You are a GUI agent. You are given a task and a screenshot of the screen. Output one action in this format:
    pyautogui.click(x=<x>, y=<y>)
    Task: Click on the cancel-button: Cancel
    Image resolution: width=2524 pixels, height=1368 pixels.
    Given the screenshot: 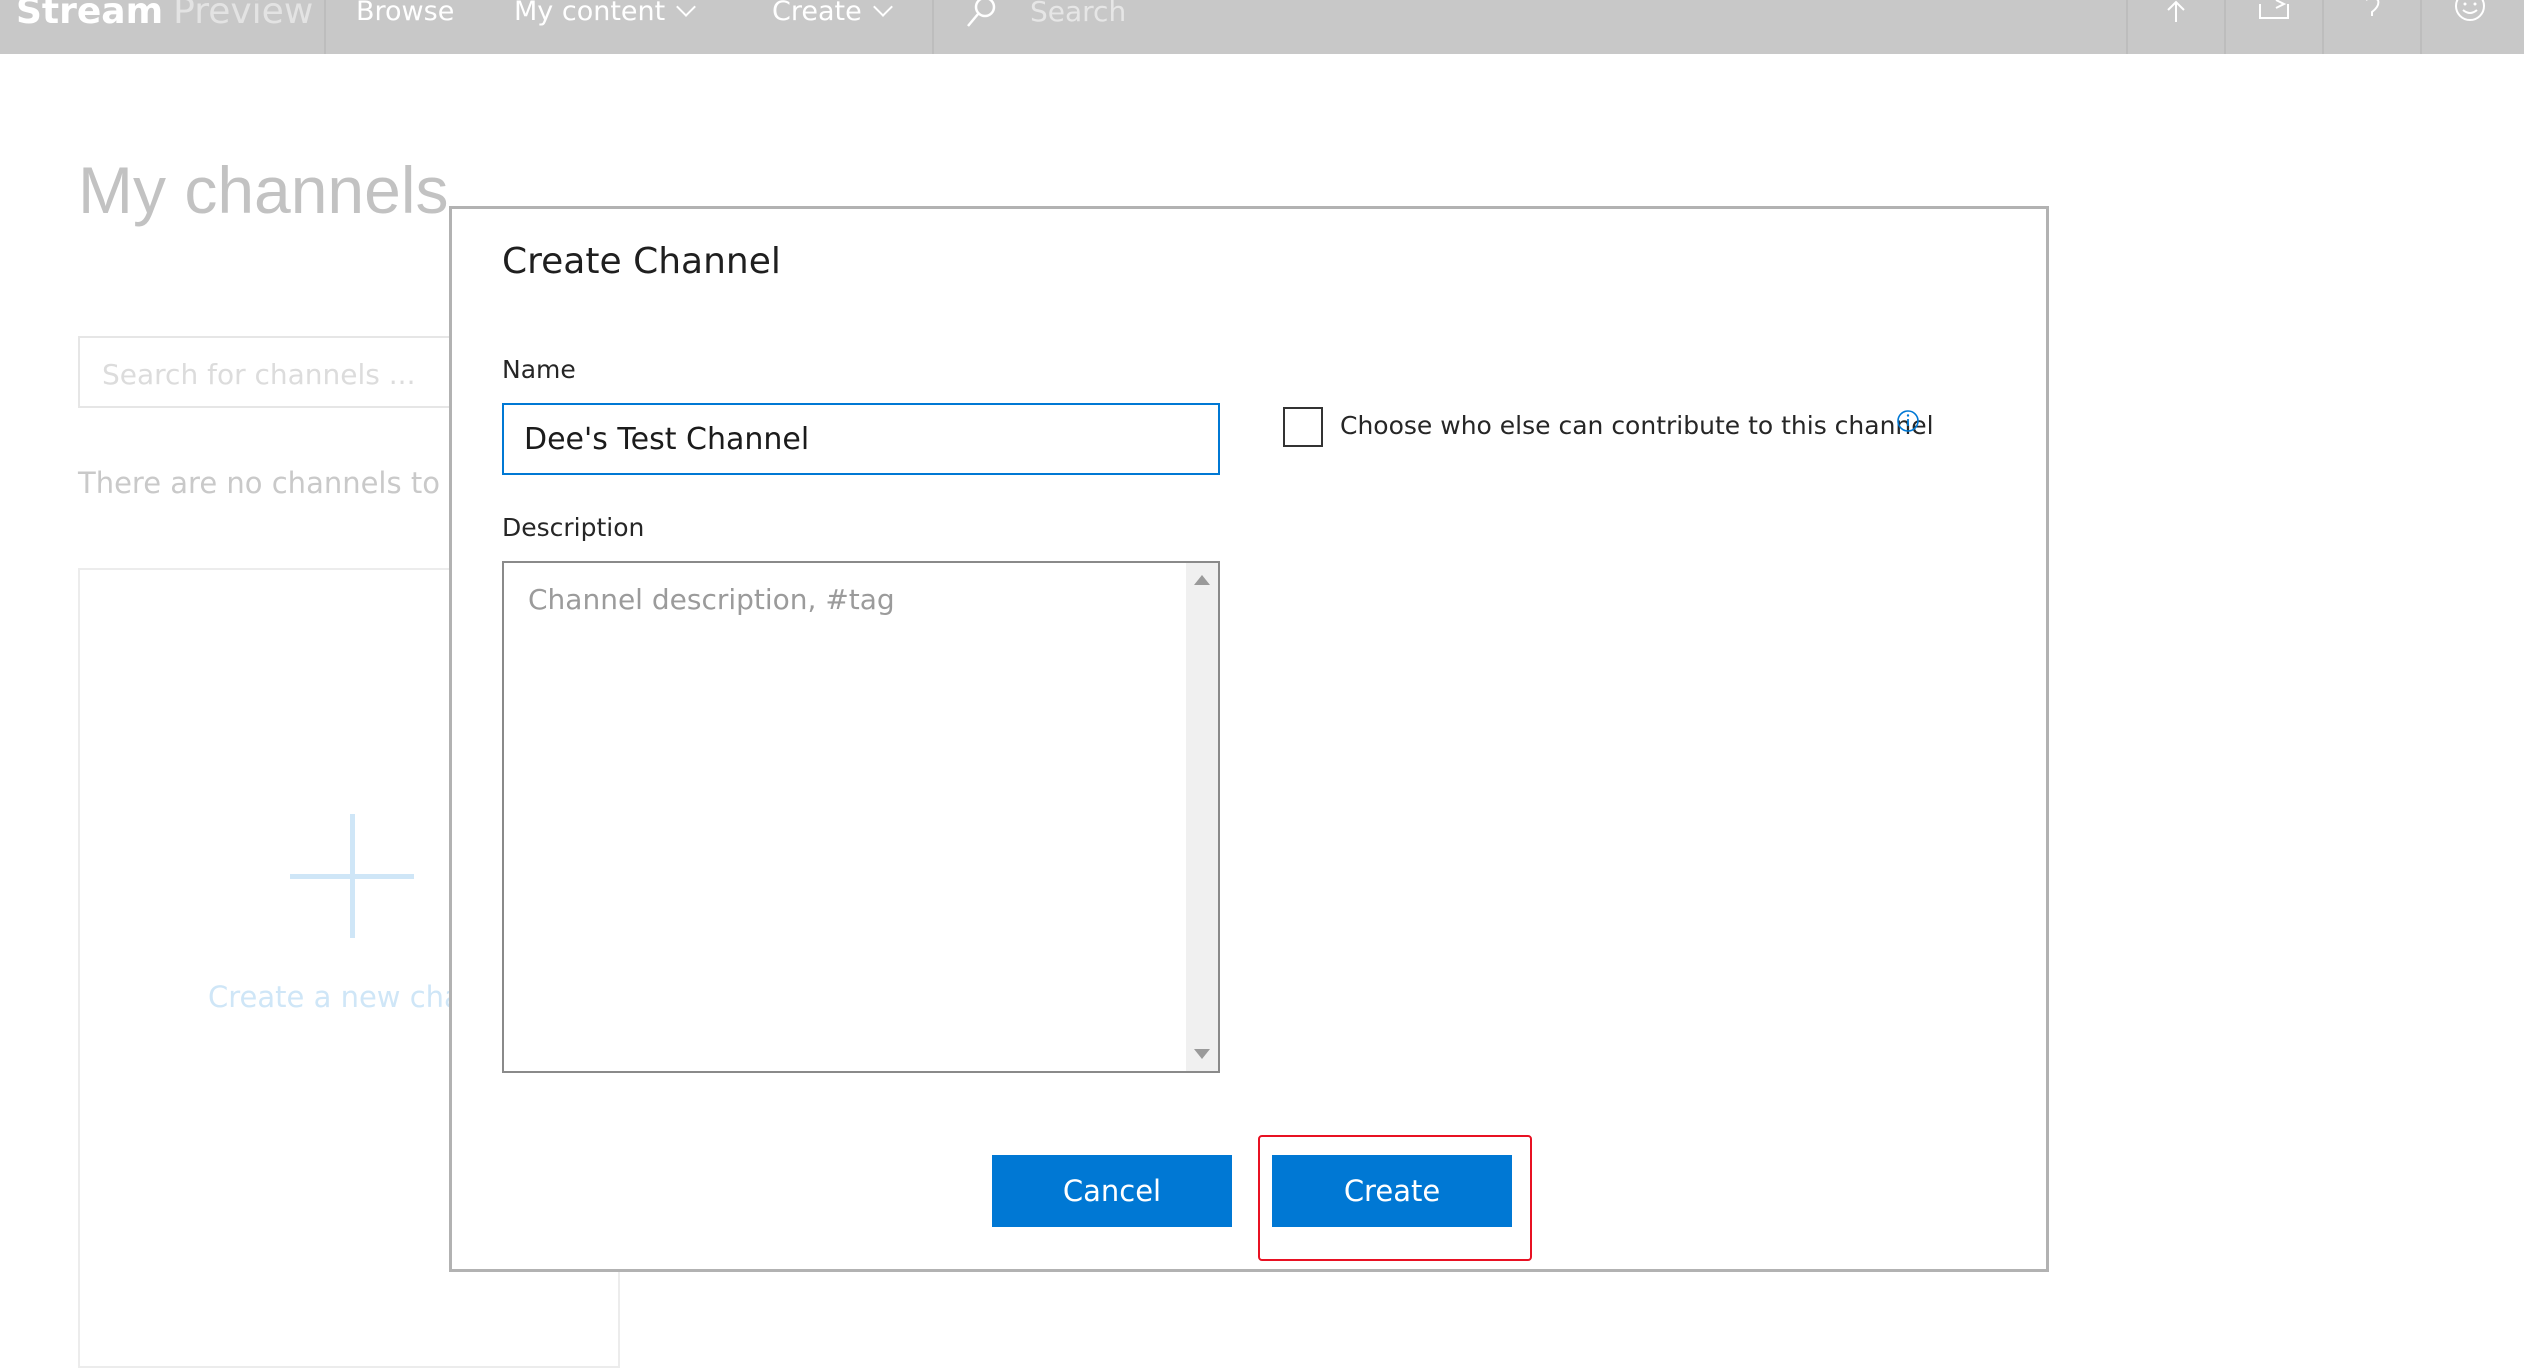 What is the action you would take?
    pyautogui.click(x=1112, y=1191)
    